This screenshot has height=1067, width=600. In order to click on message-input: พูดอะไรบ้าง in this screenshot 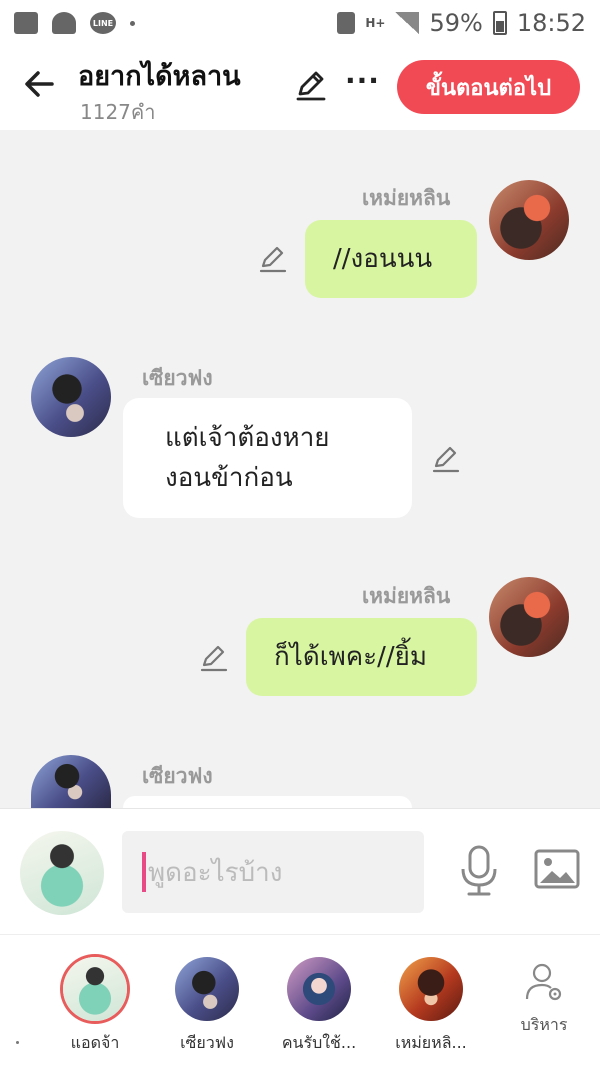, I will do `click(273, 872)`.